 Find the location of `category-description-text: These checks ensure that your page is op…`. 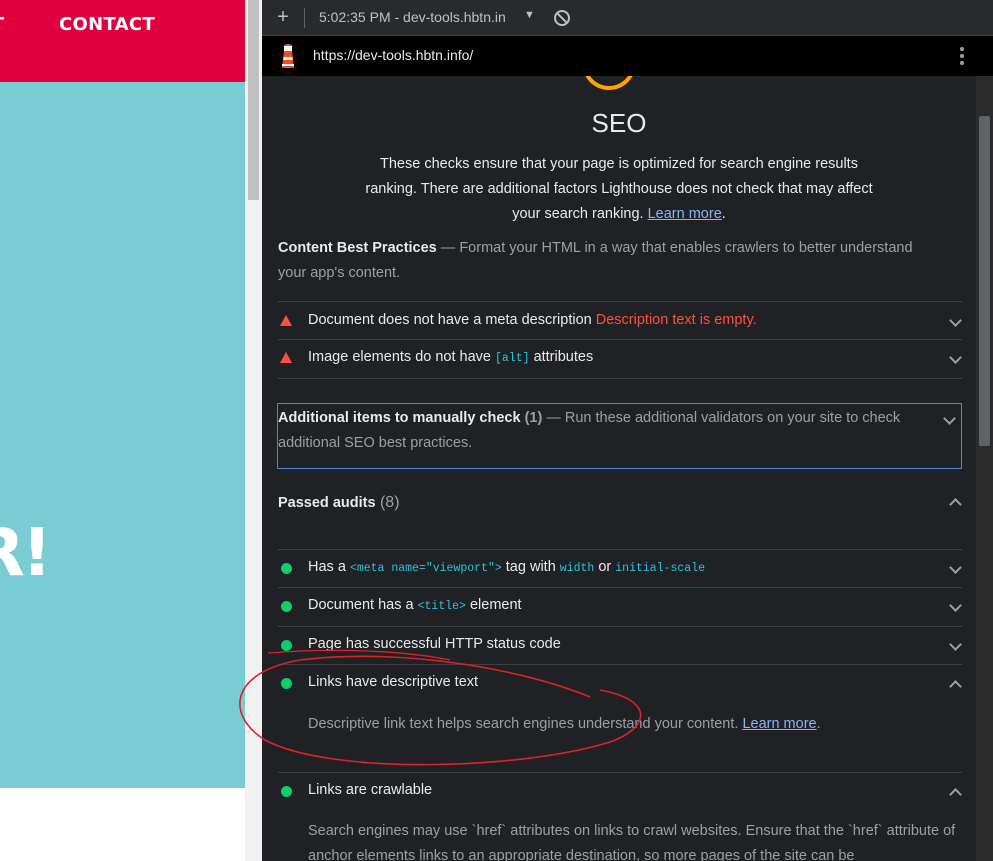

category-description-text: These checks ensure that your page is op… is located at coordinates (619, 189).